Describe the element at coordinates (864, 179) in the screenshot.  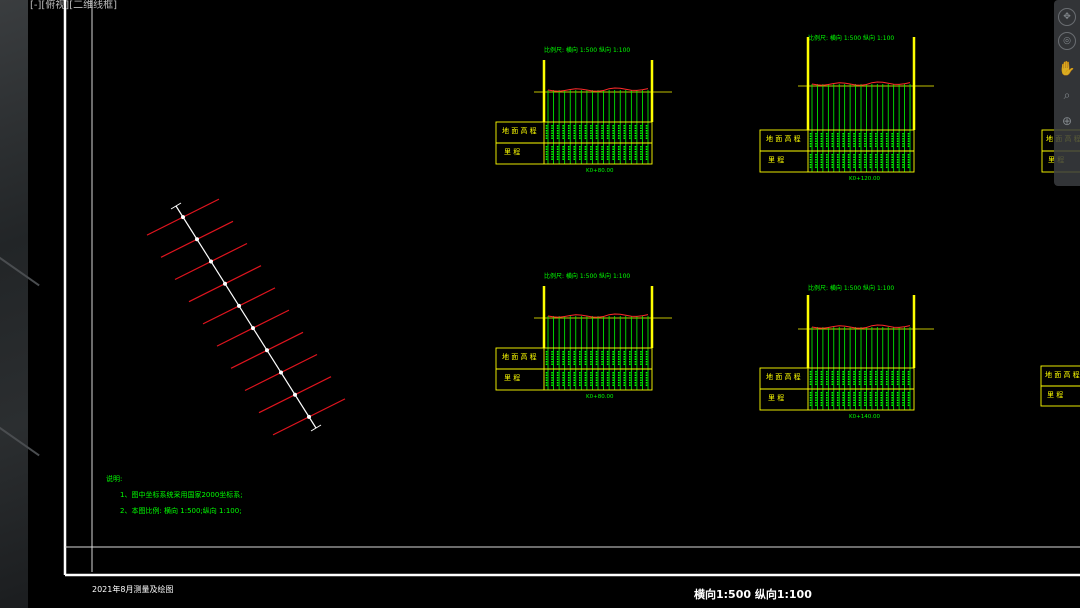
I see `station-label: K0+120.00` at that location.